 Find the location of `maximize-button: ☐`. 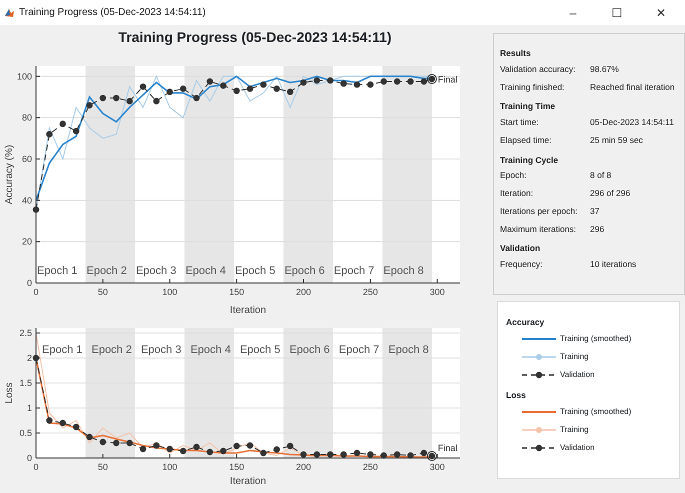

maximize-button: ☐ is located at coordinates (617, 13).